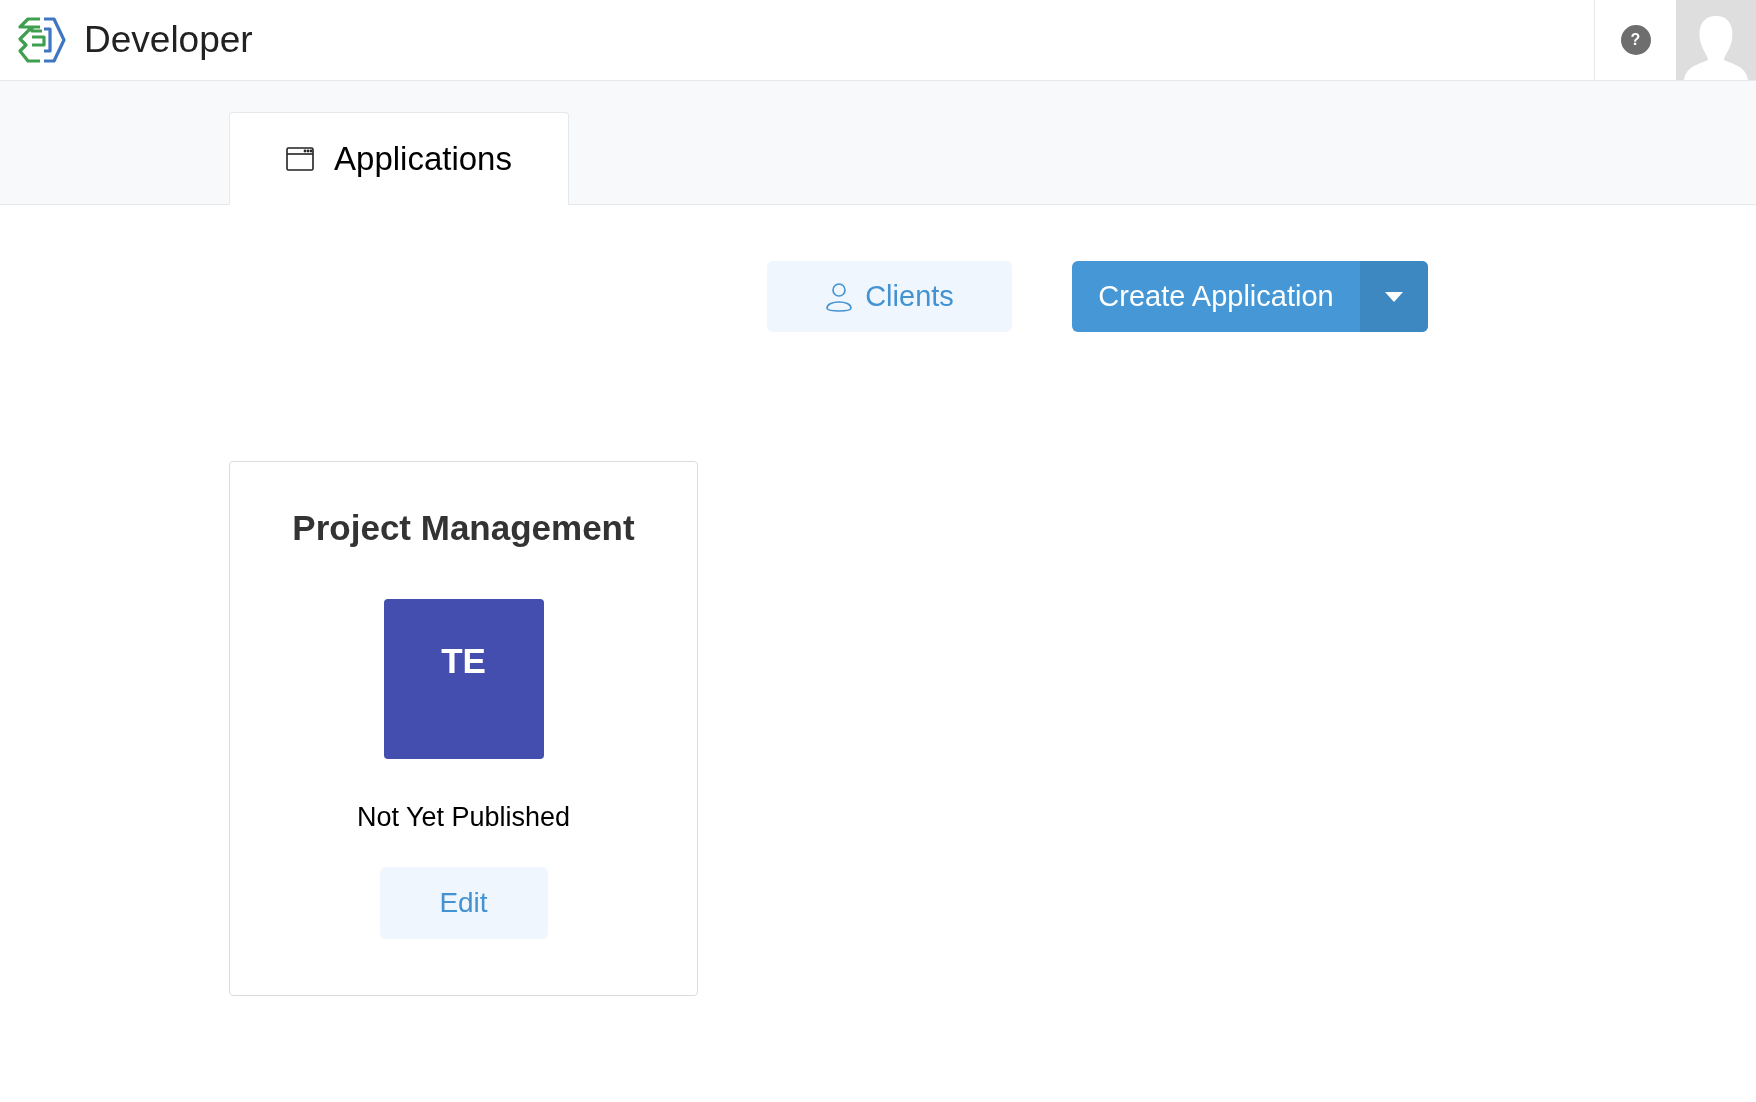  I want to click on publish-status: Not Yet Published, so click(463, 817).